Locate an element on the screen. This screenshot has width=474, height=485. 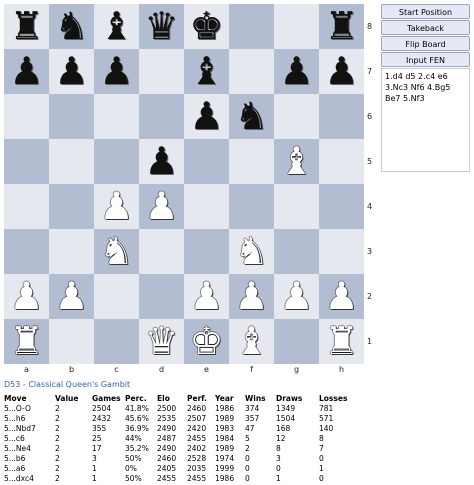
move-cell: 5...c6 is located at coordinates (29, 438).